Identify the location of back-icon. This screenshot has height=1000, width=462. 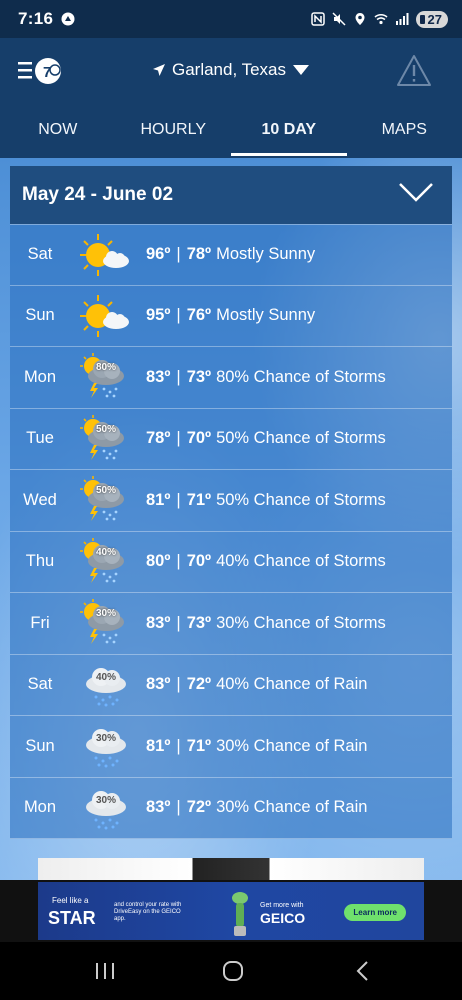
(363, 971).